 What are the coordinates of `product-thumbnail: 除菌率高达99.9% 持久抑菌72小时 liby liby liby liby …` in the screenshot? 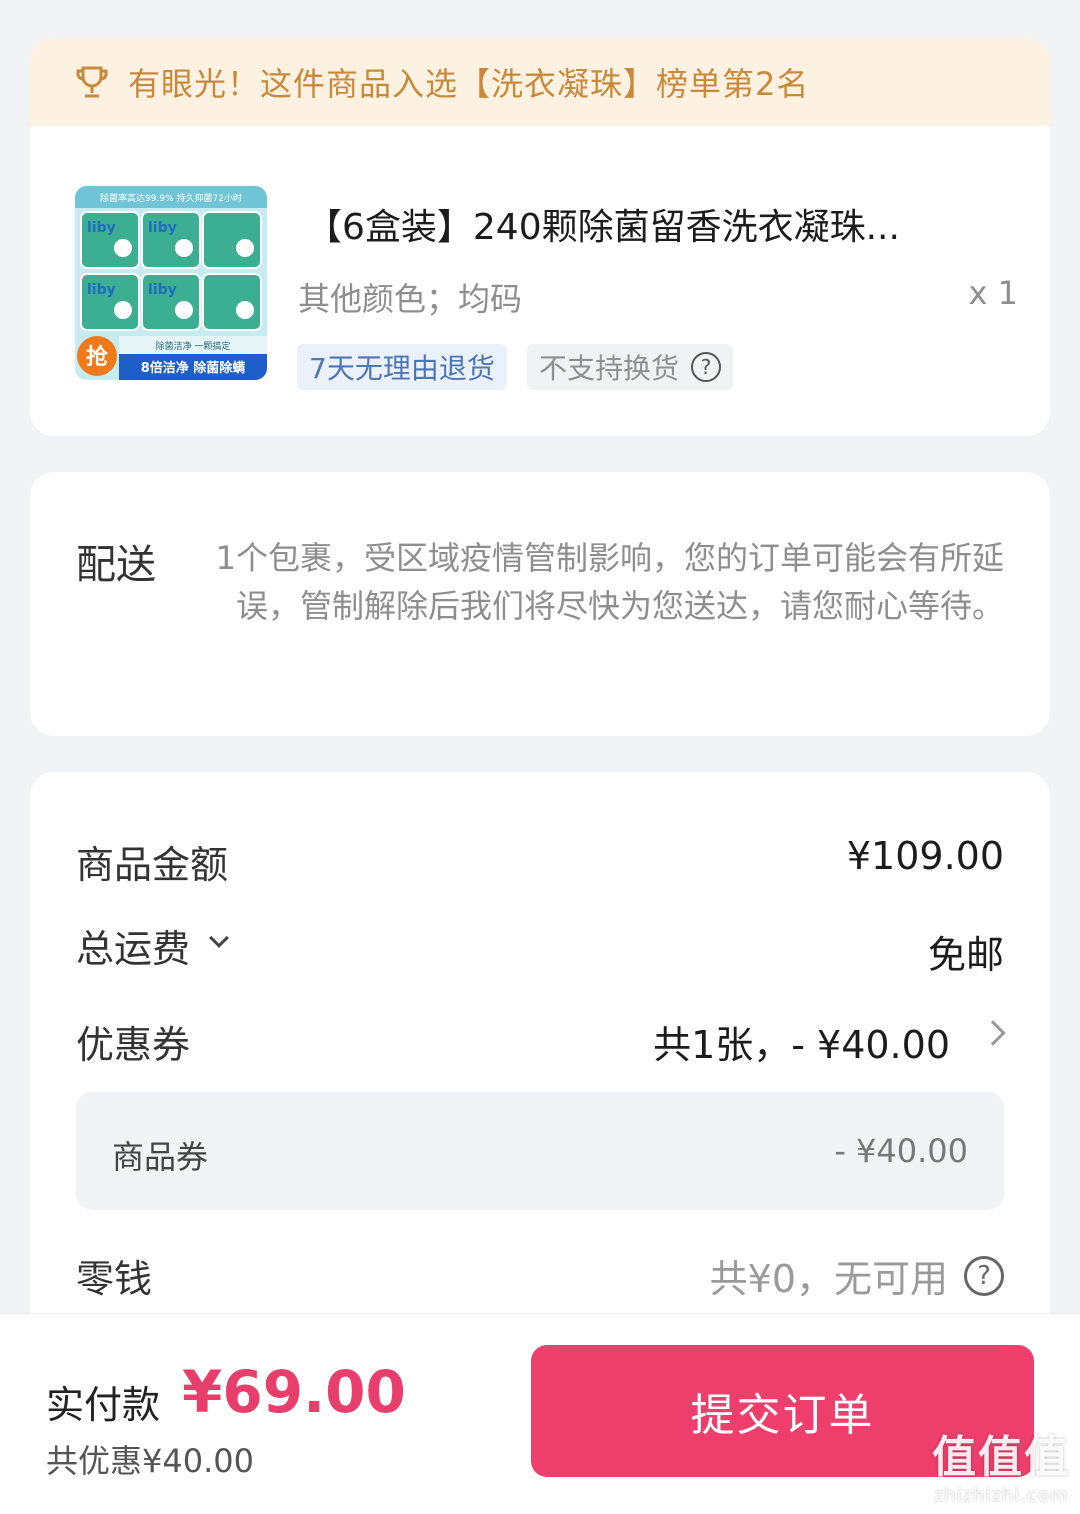 It's located at (171, 283).